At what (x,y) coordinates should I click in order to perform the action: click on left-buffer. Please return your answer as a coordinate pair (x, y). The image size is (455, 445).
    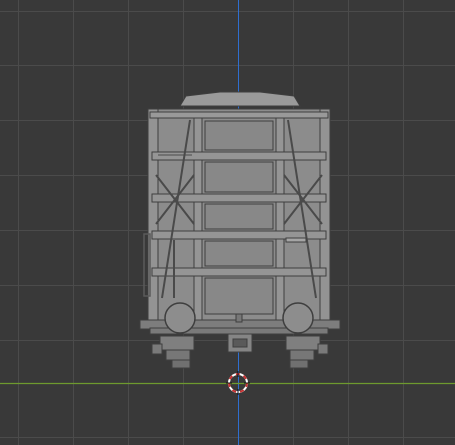
    Looking at the image, I should click on (180, 318).